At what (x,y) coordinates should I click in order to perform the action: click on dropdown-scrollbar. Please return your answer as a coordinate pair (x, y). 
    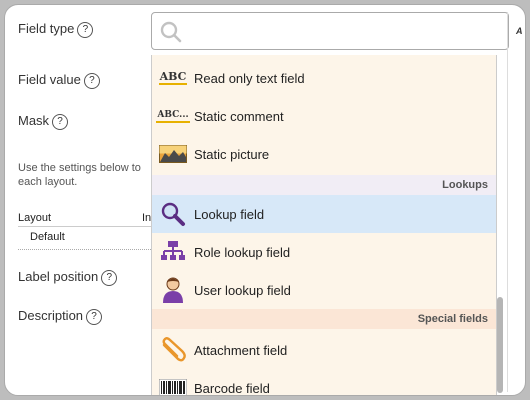
    Looking at the image, I should click on (500, 345).